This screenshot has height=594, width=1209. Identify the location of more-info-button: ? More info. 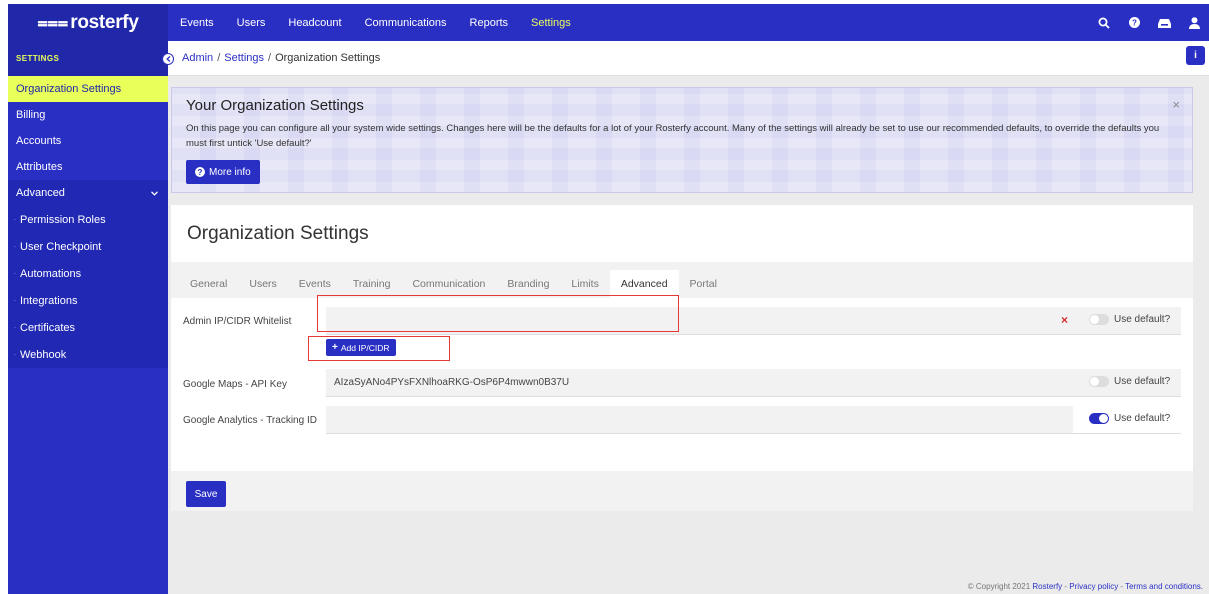
(223, 172).